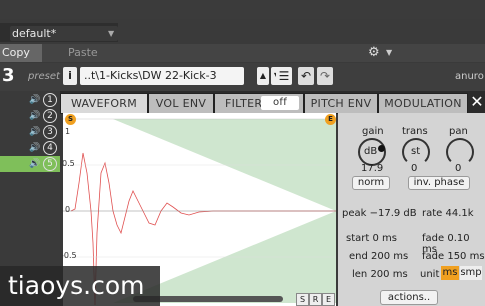 The height and width of the screenshot is (306, 485). Describe the element at coordinates (458, 168) in the screenshot. I see `pan-value: 0` at that location.